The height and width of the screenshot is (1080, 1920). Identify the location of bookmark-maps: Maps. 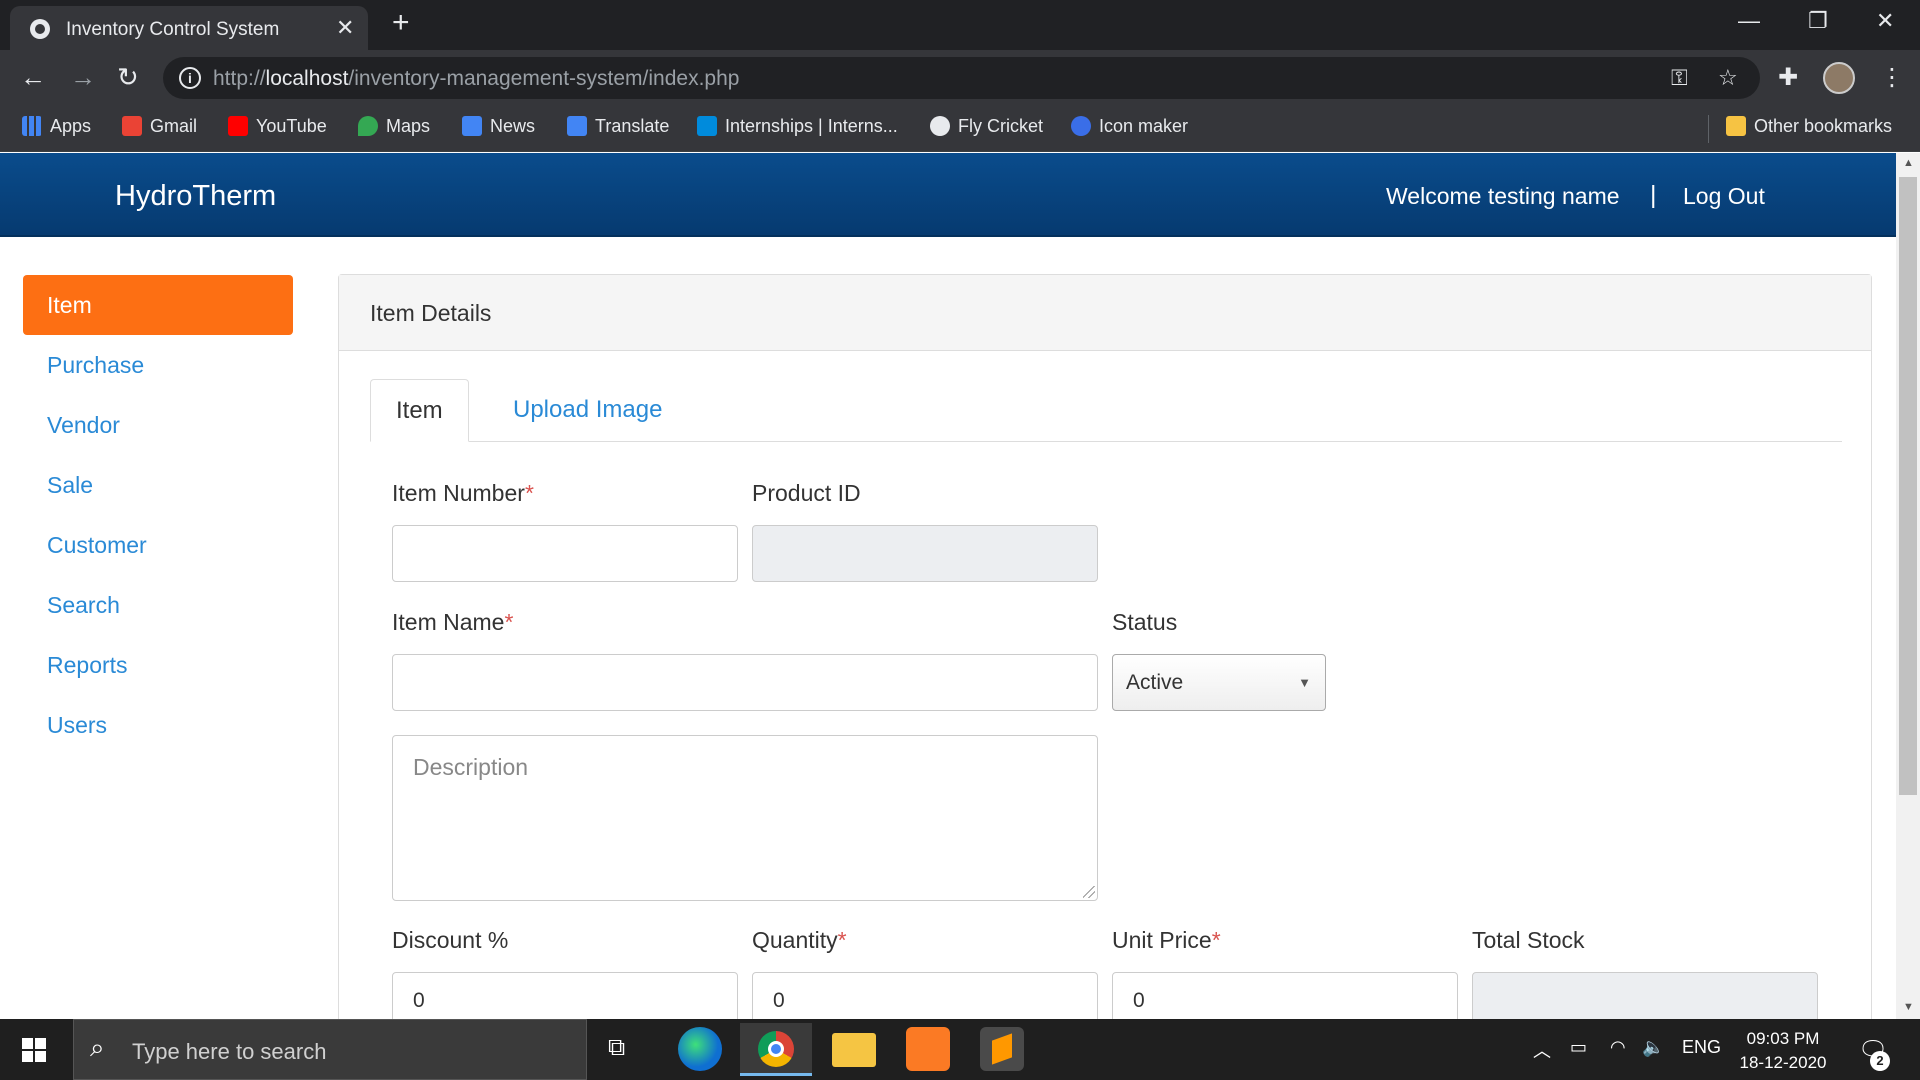
(394, 126).